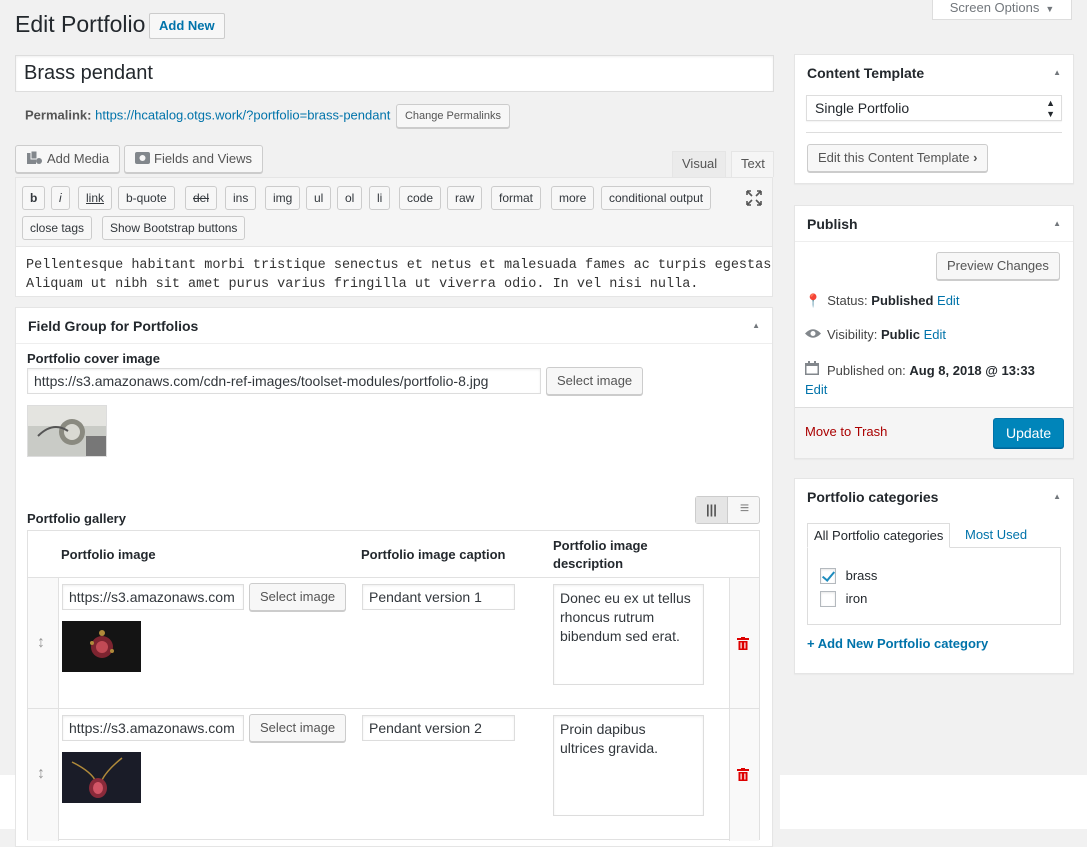 This screenshot has width=1087, height=847. Describe the element at coordinates (656, 198) in the screenshot. I see `qt-conditional-output: conditional output` at that location.